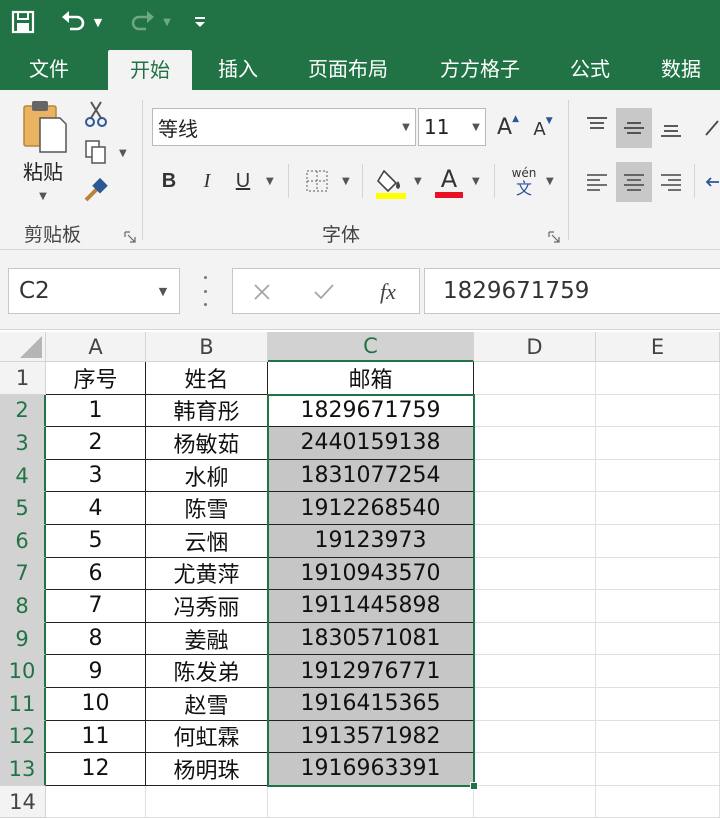  Describe the element at coordinates (23, 769) in the screenshot. I see `row-header-13: 13` at that location.